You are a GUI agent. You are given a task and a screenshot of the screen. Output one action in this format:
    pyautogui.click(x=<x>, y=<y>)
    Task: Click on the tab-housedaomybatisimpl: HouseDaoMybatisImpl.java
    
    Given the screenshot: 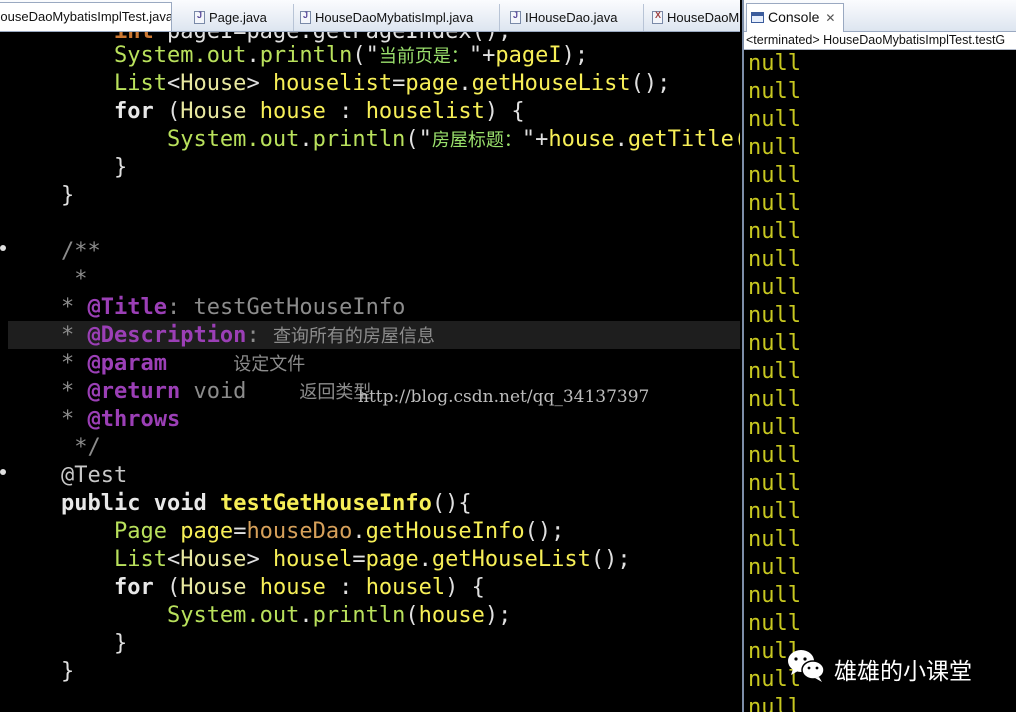 What is the action you would take?
    pyautogui.click(x=398, y=17)
    